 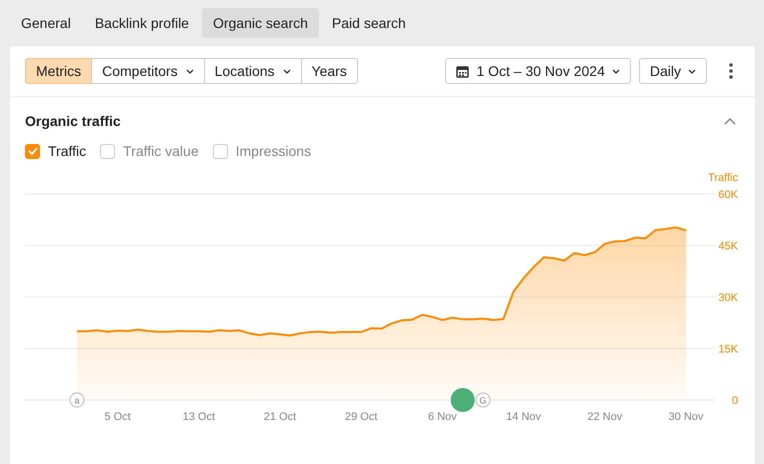 What do you see at coordinates (46, 23) in the screenshot?
I see `tab: General` at bounding box center [46, 23].